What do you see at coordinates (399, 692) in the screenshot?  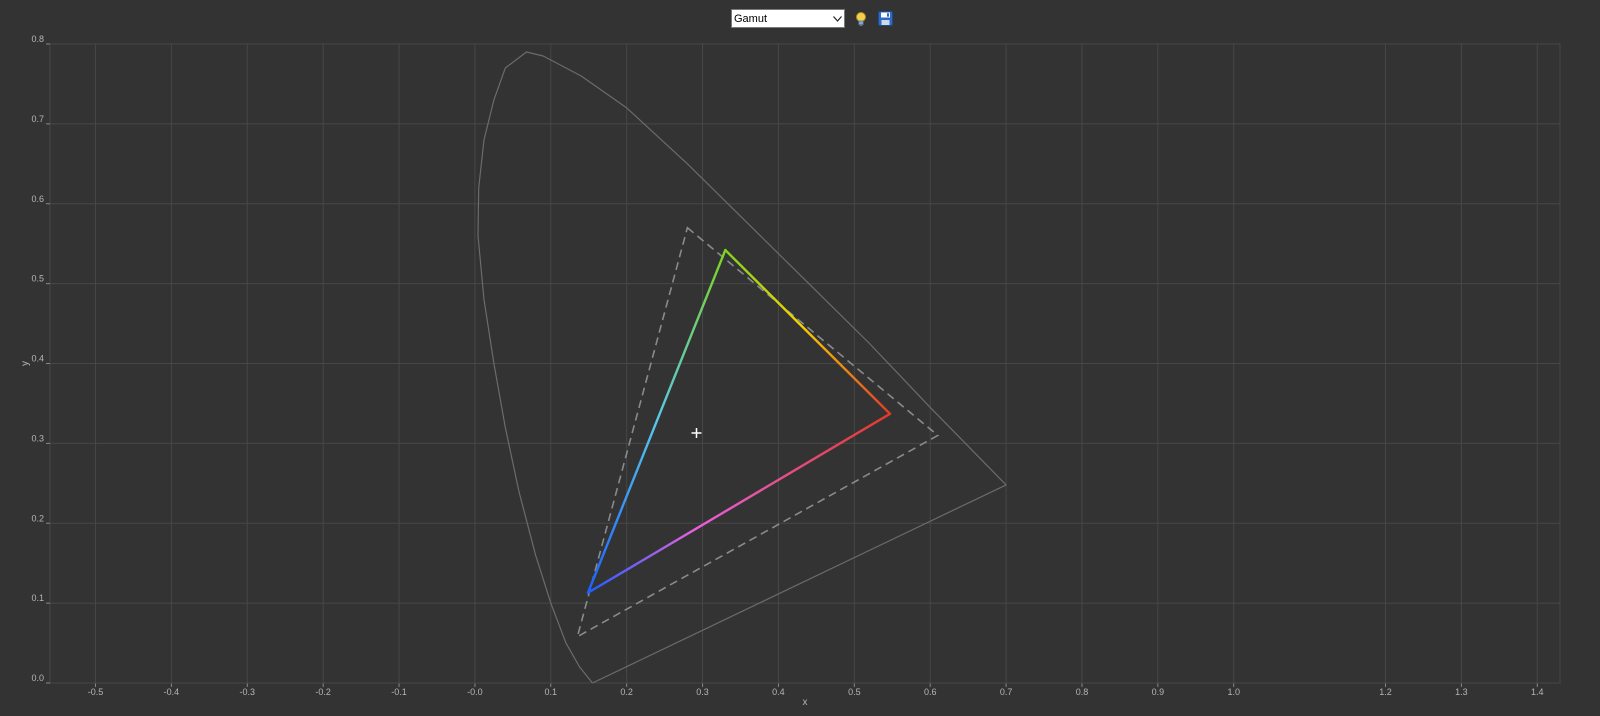 I see `x-tick-label: -0.1` at bounding box center [399, 692].